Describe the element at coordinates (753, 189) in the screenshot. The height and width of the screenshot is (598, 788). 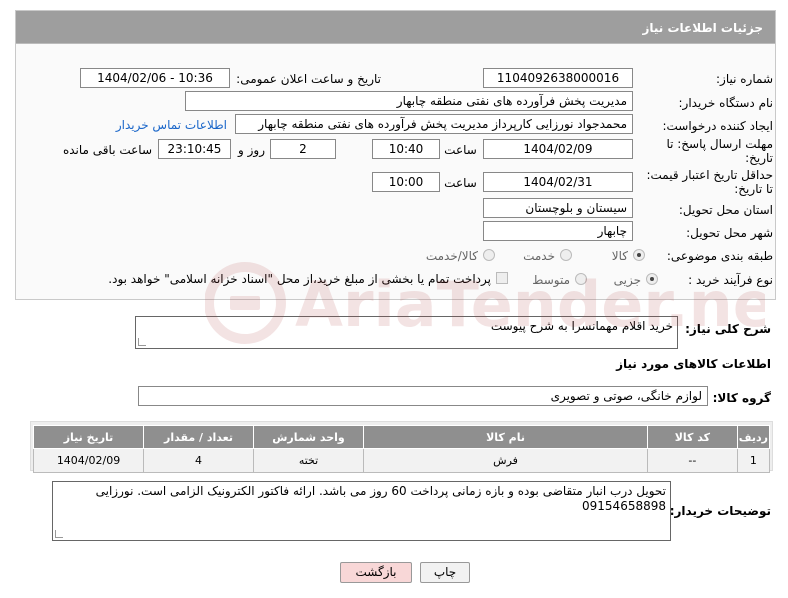
I see `validity-label-date: تا تاریخ:` at that location.